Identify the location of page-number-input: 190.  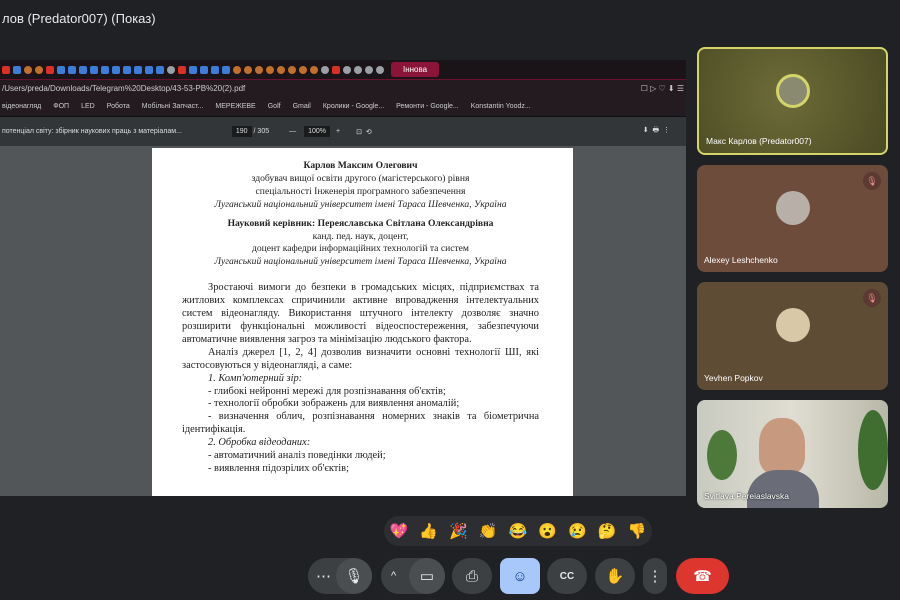
(241, 131).